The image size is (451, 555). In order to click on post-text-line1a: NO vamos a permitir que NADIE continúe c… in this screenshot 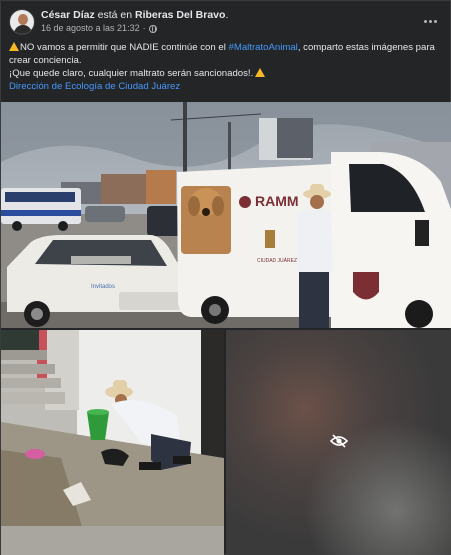, I will do `click(124, 47)`.